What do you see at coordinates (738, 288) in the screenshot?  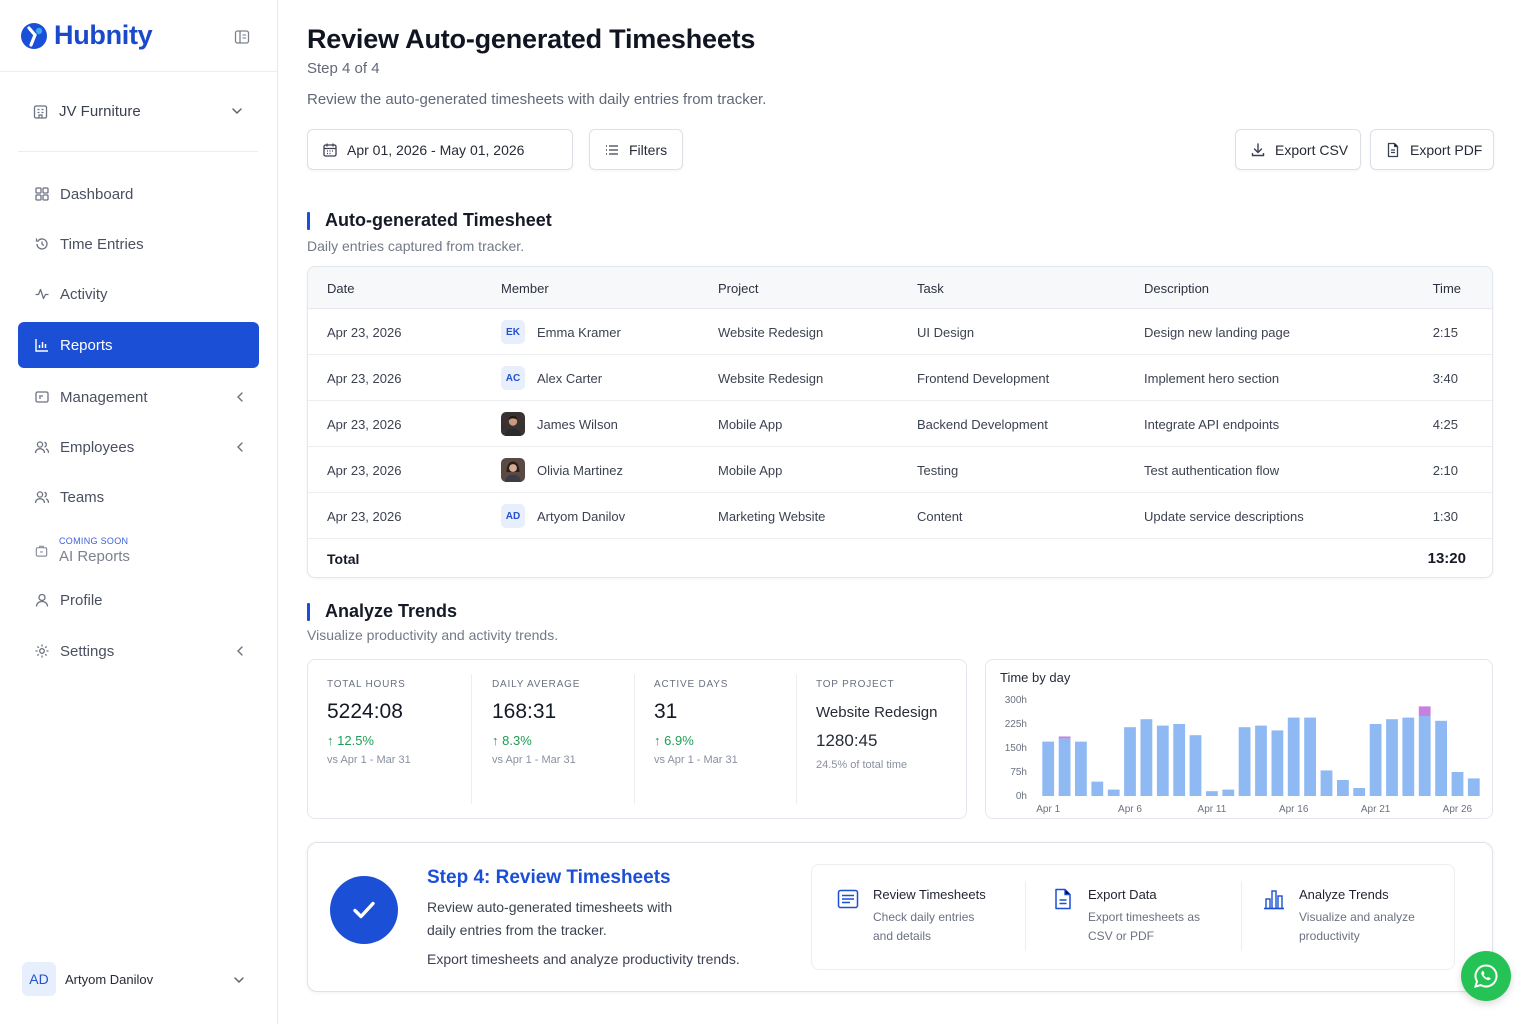 I see `column-header-project: Project` at bounding box center [738, 288].